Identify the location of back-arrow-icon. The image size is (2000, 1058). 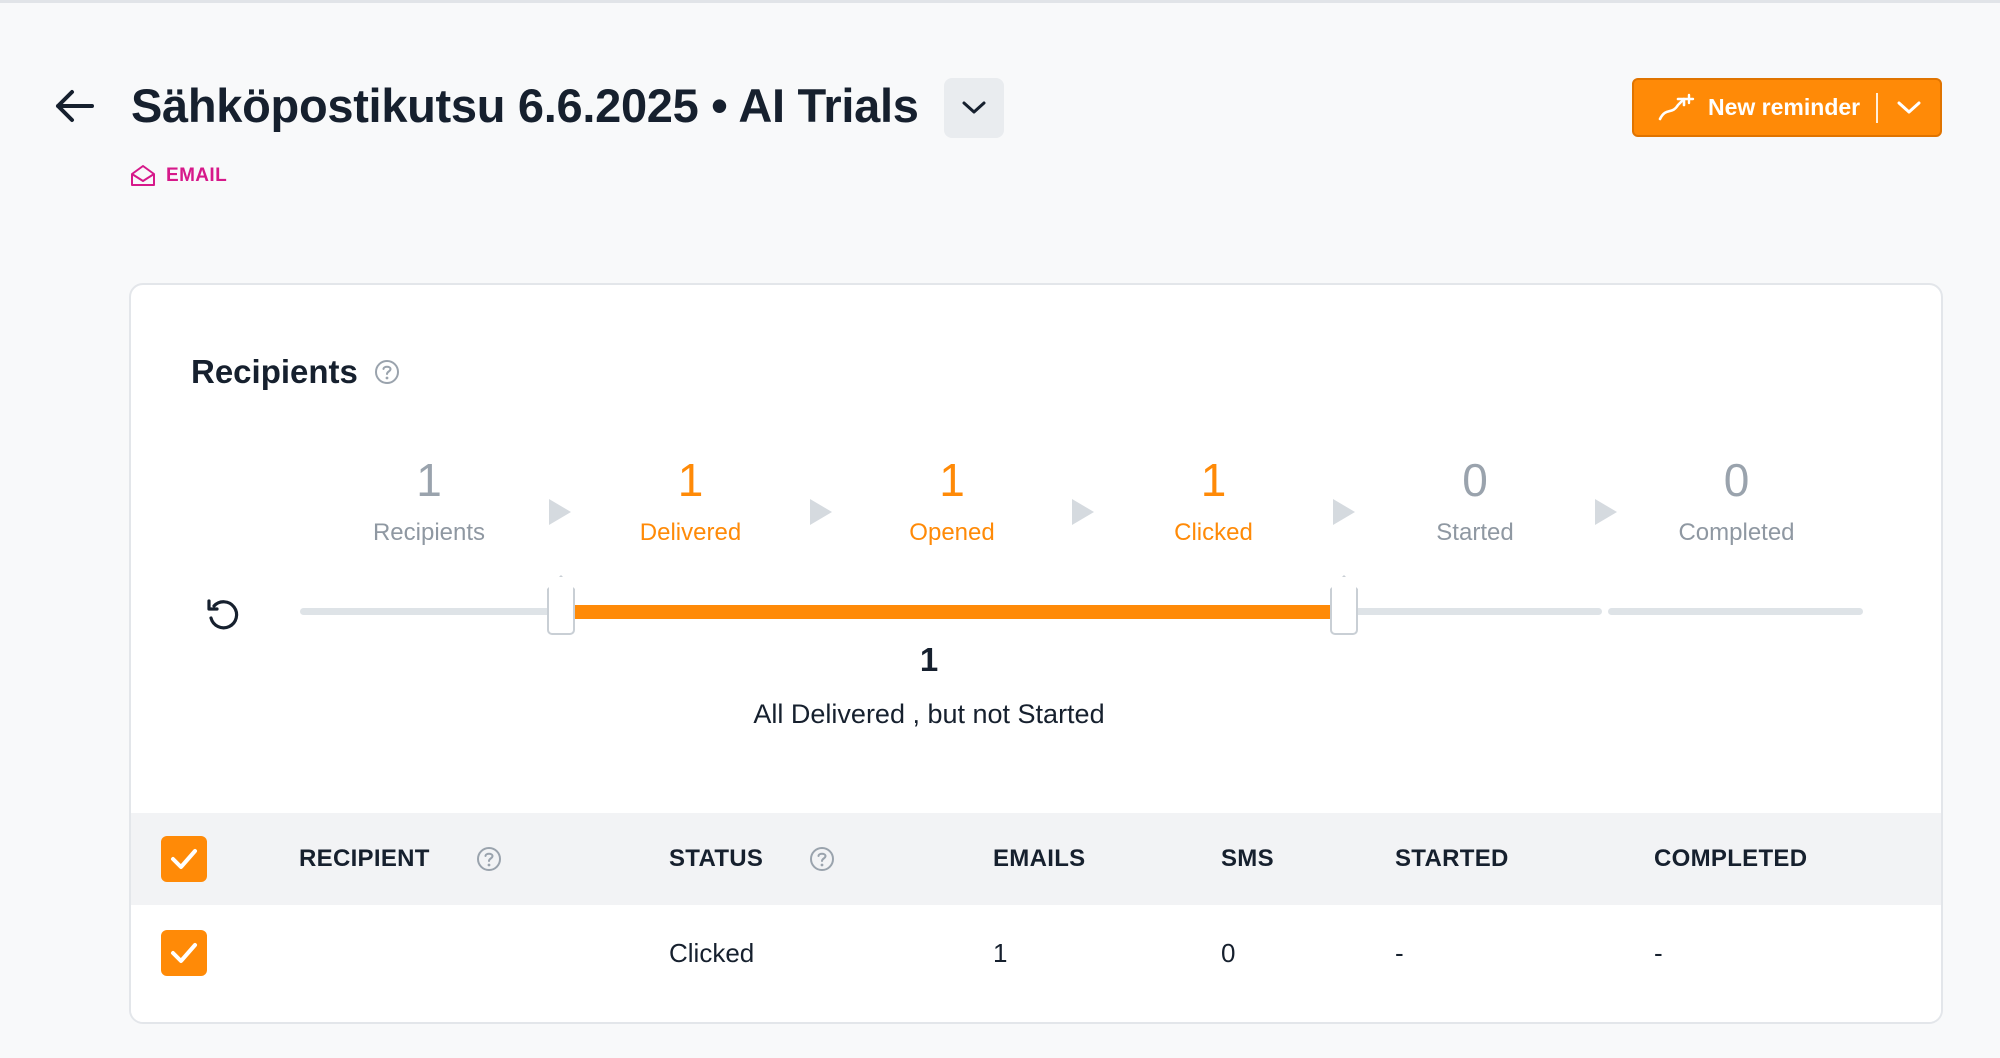
(75, 106).